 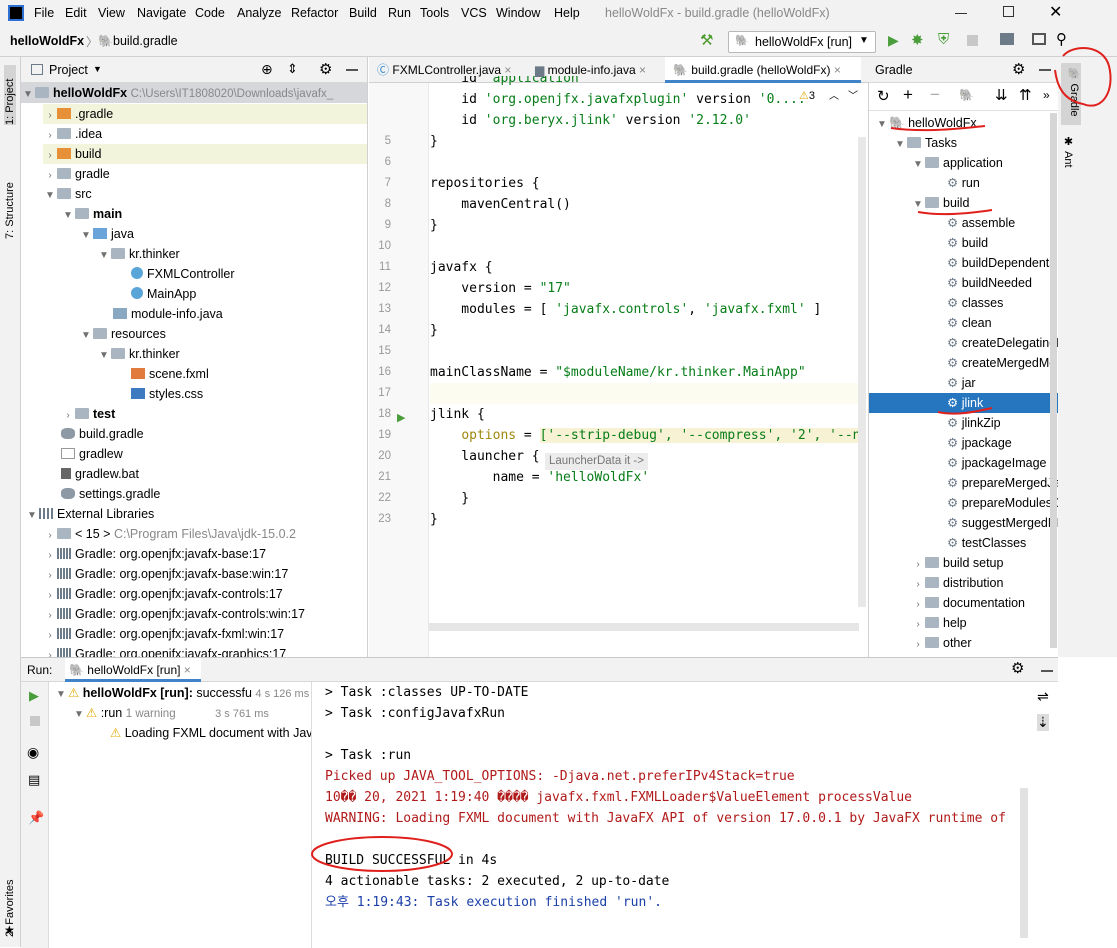 I want to click on pin-icon: 📌, so click(x=36, y=818).